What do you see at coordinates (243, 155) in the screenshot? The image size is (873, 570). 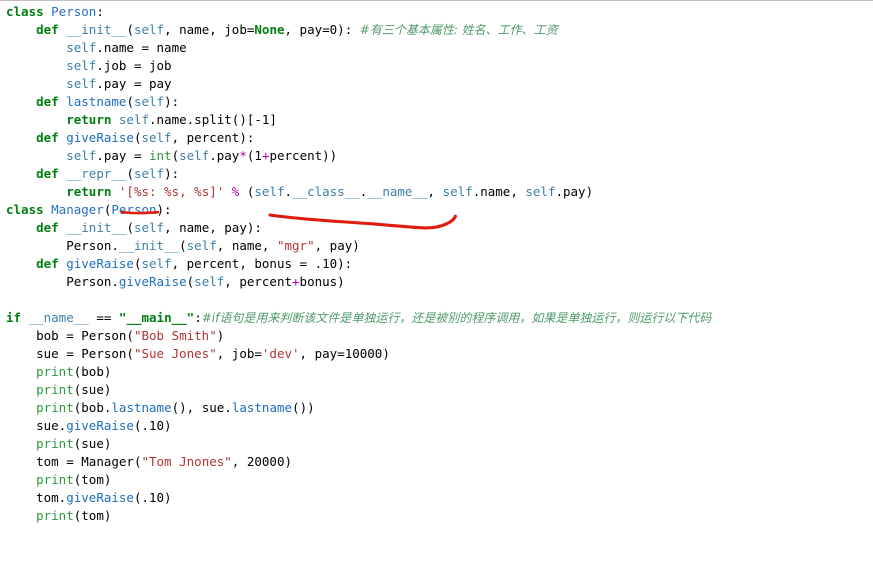 I see `code-token-op: *` at bounding box center [243, 155].